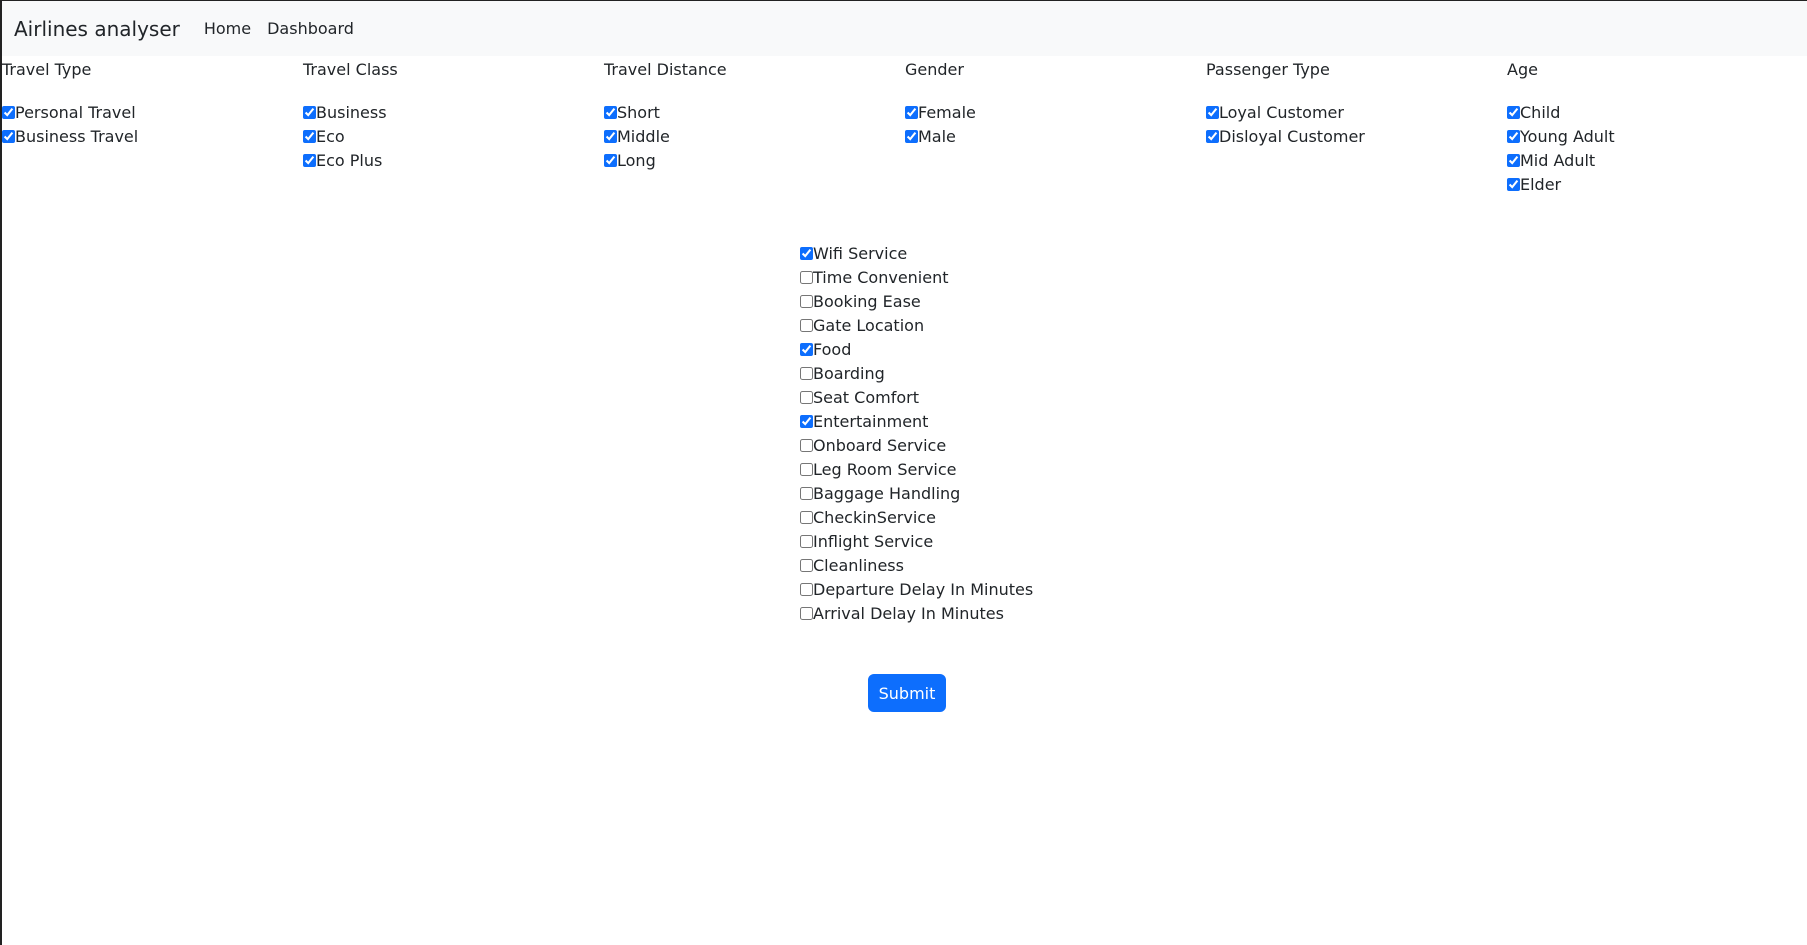 This screenshot has width=1807, height=945. Describe the element at coordinates (916, 253) in the screenshot. I see `service-option-wifi-service: Wifi Service` at that location.